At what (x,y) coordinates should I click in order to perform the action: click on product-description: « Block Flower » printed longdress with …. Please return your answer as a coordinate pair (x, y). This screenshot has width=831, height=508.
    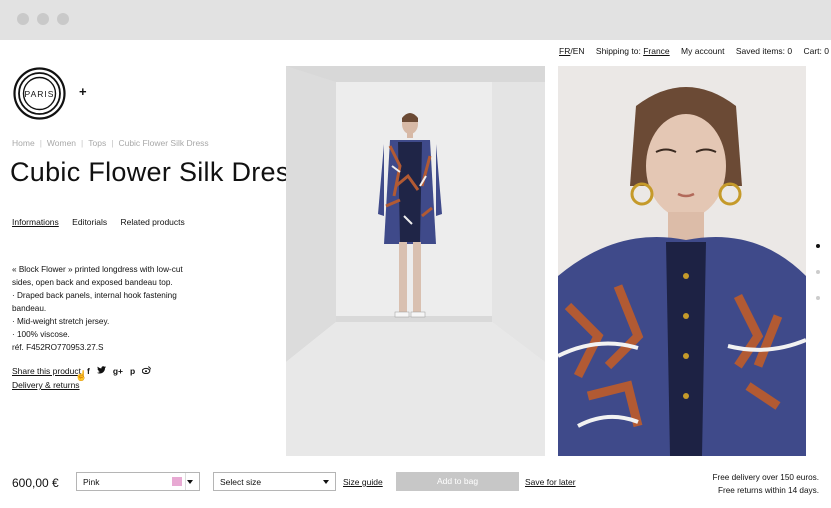
    Looking at the image, I should click on (107, 308).